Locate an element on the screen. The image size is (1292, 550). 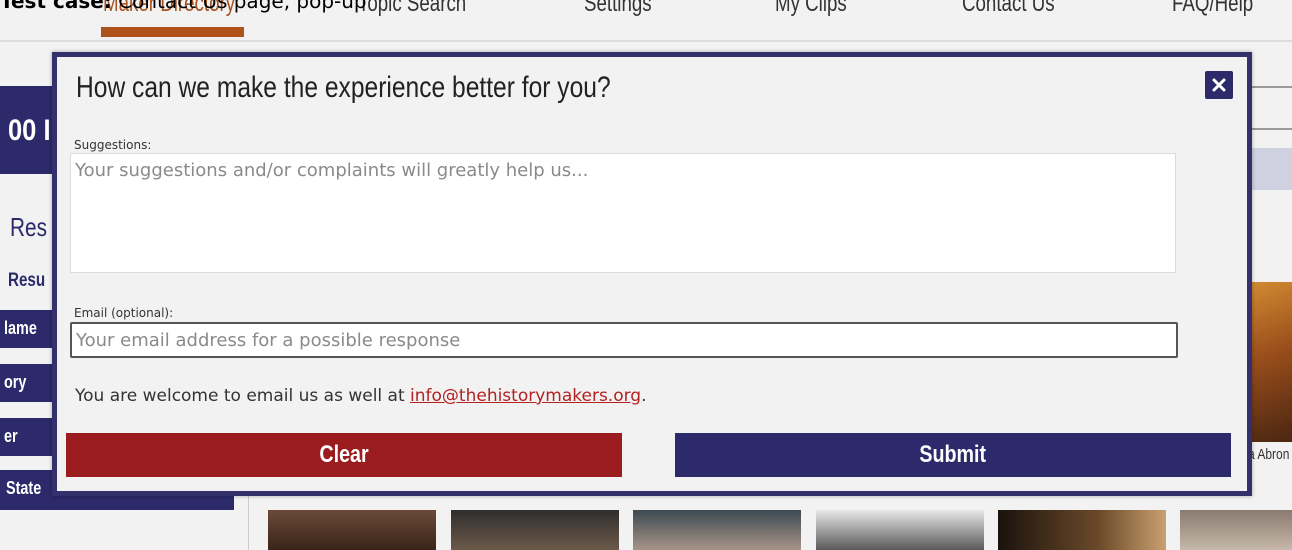
contact-note-prefix: You are welcome to email us as well at is located at coordinates (243, 396).